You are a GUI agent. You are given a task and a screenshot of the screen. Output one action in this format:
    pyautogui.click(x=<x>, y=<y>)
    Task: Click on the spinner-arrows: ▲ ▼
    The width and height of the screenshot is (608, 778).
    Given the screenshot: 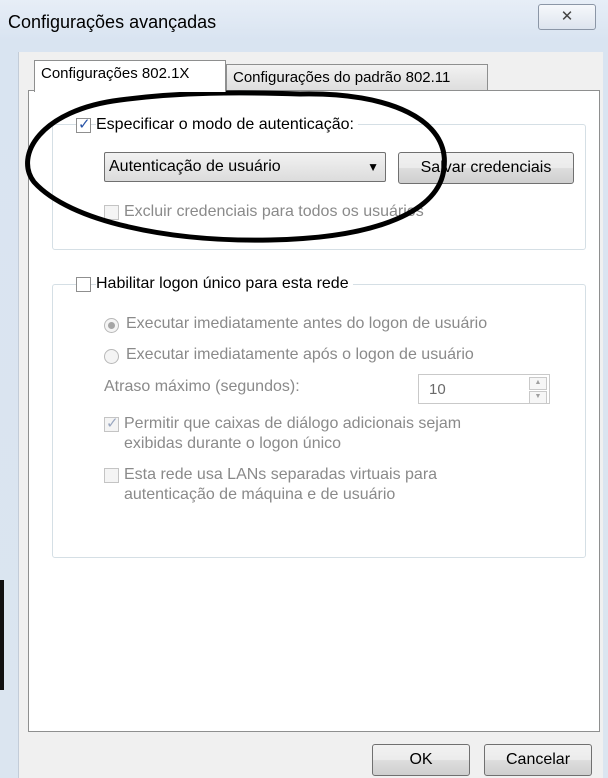 What is the action you would take?
    pyautogui.click(x=538, y=390)
    